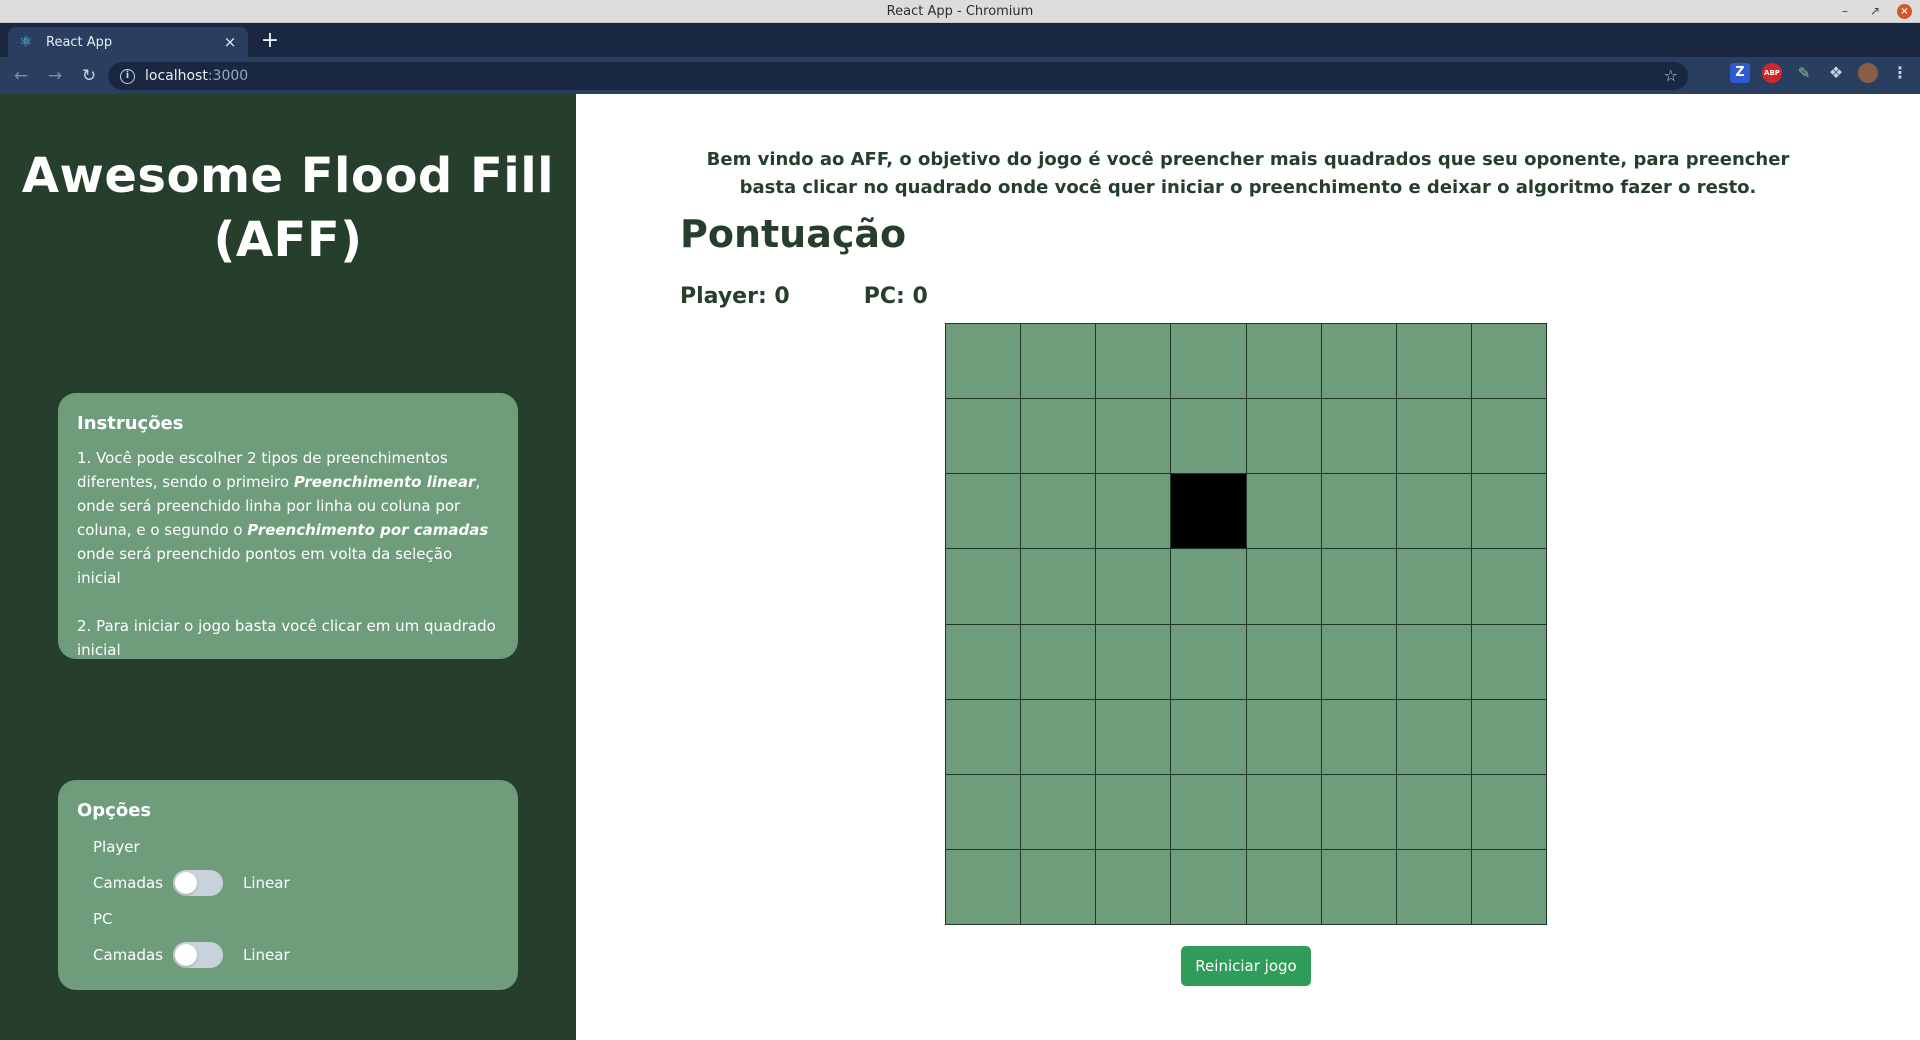 This screenshot has width=1920, height=1040. What do you see at coordinates (368, 530) in the screenshot?
I see `layered-fill-term: Preenchimento por camadas` at bounding box center [368, 530].